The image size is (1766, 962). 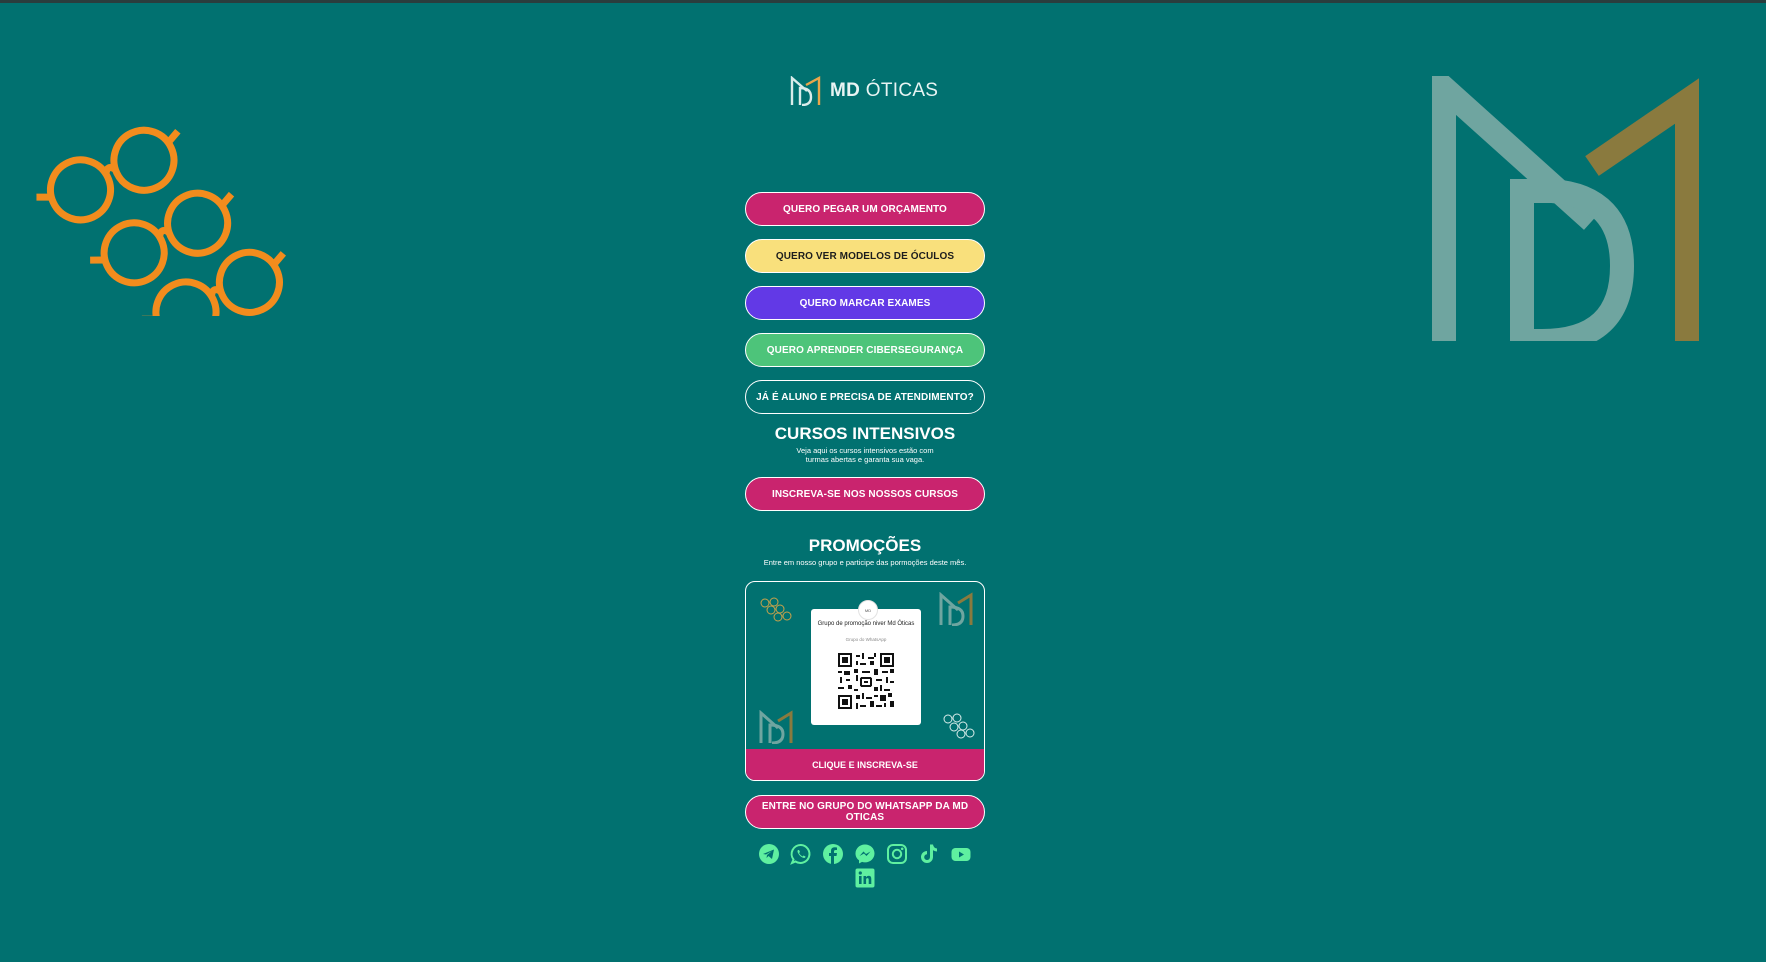 I want to click on facebook-icon, so click(x=833, y=854).